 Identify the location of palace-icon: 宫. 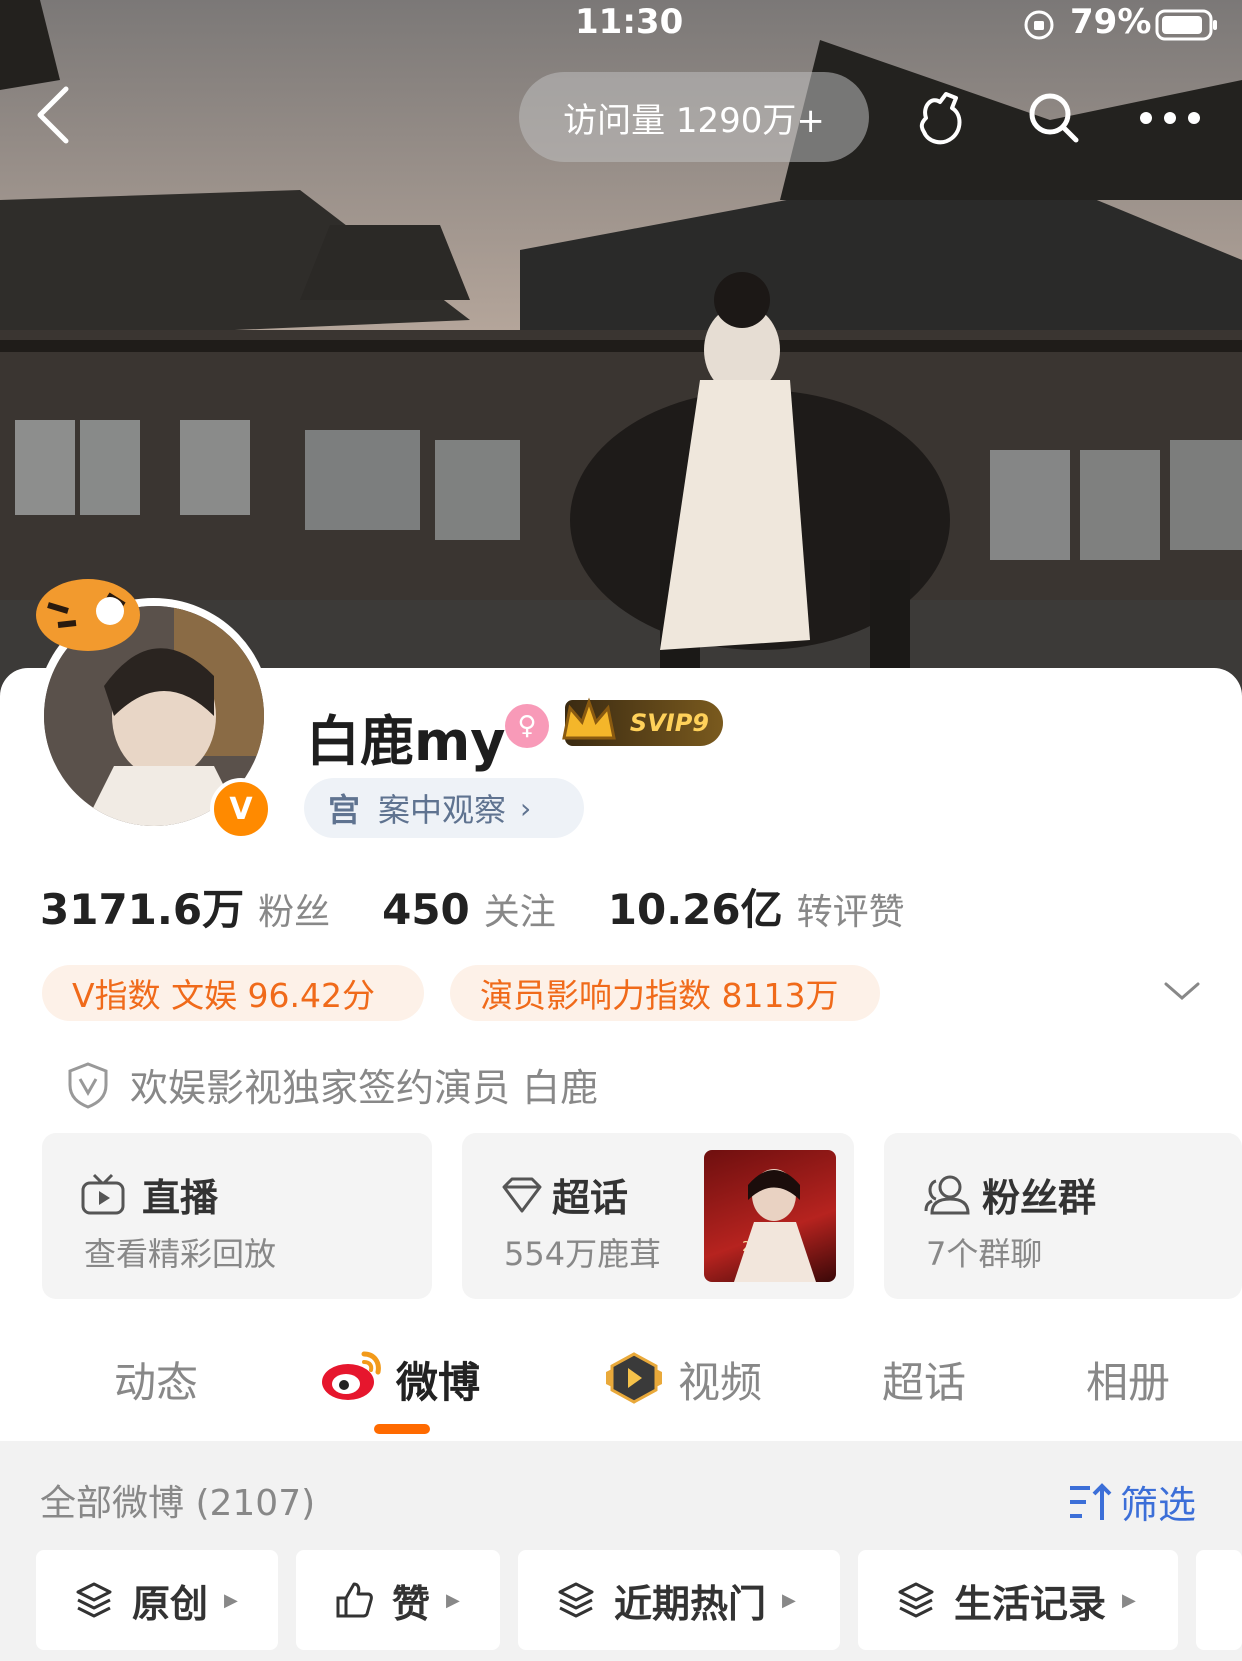
(344, 810).